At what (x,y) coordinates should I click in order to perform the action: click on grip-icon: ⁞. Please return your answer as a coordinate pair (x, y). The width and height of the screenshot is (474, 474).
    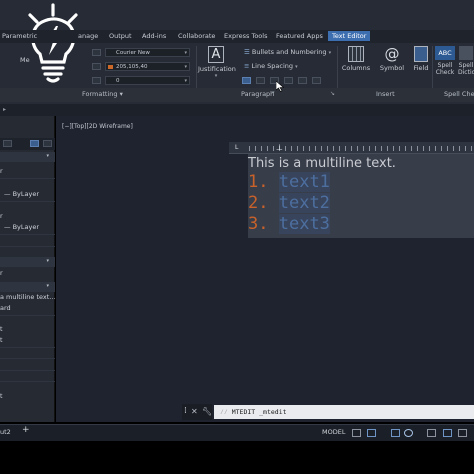
    Looking at the image, I should click on (185, 411).